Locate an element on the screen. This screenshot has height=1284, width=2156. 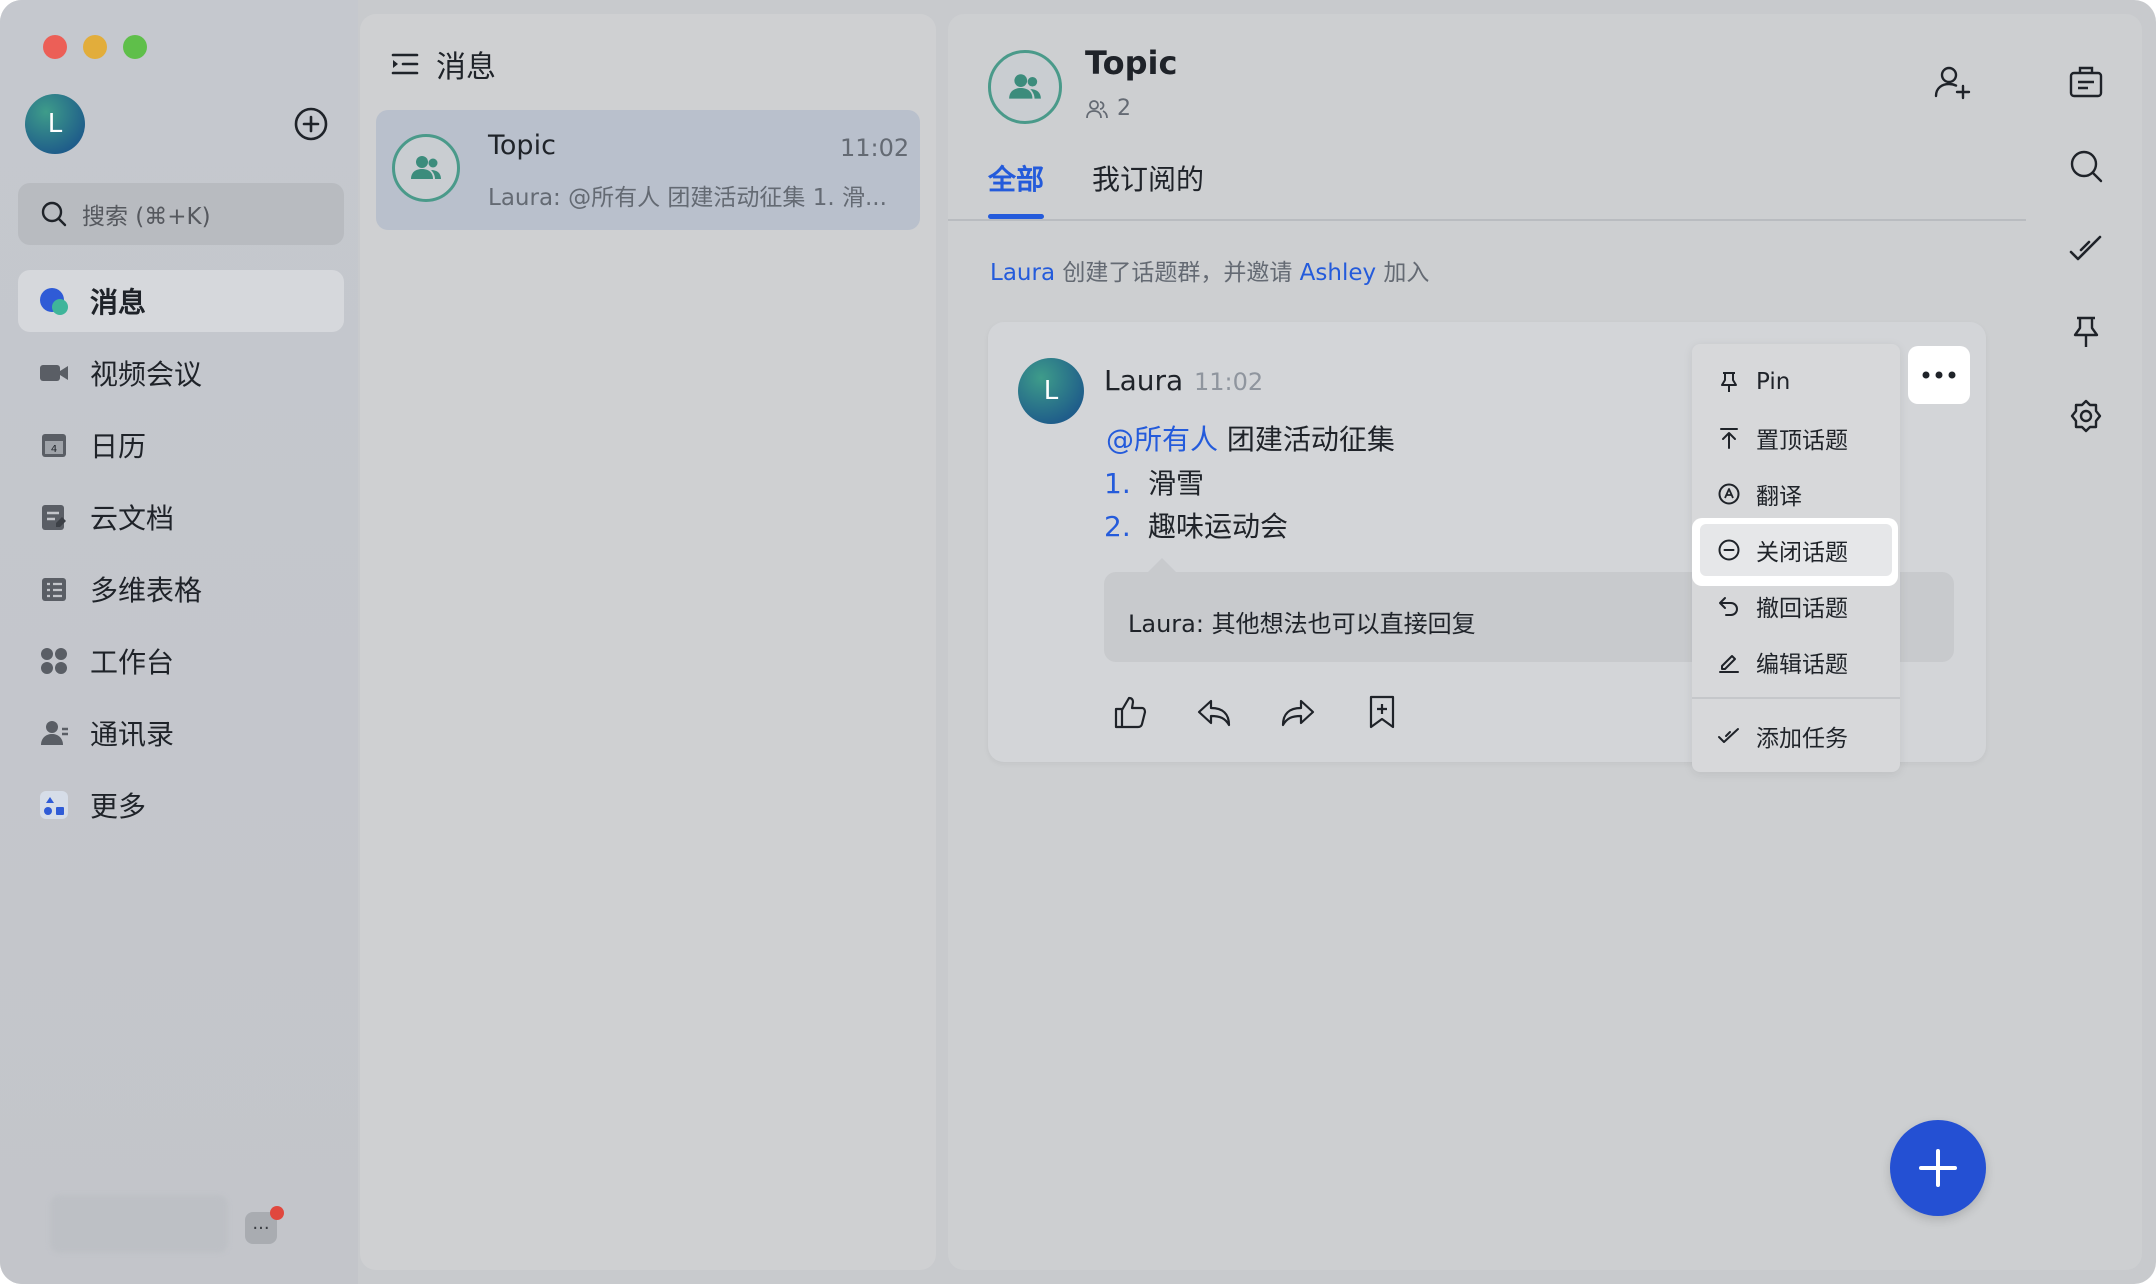
tab-subscribed: 我订阅的 is located at coordinates (1148, 178).